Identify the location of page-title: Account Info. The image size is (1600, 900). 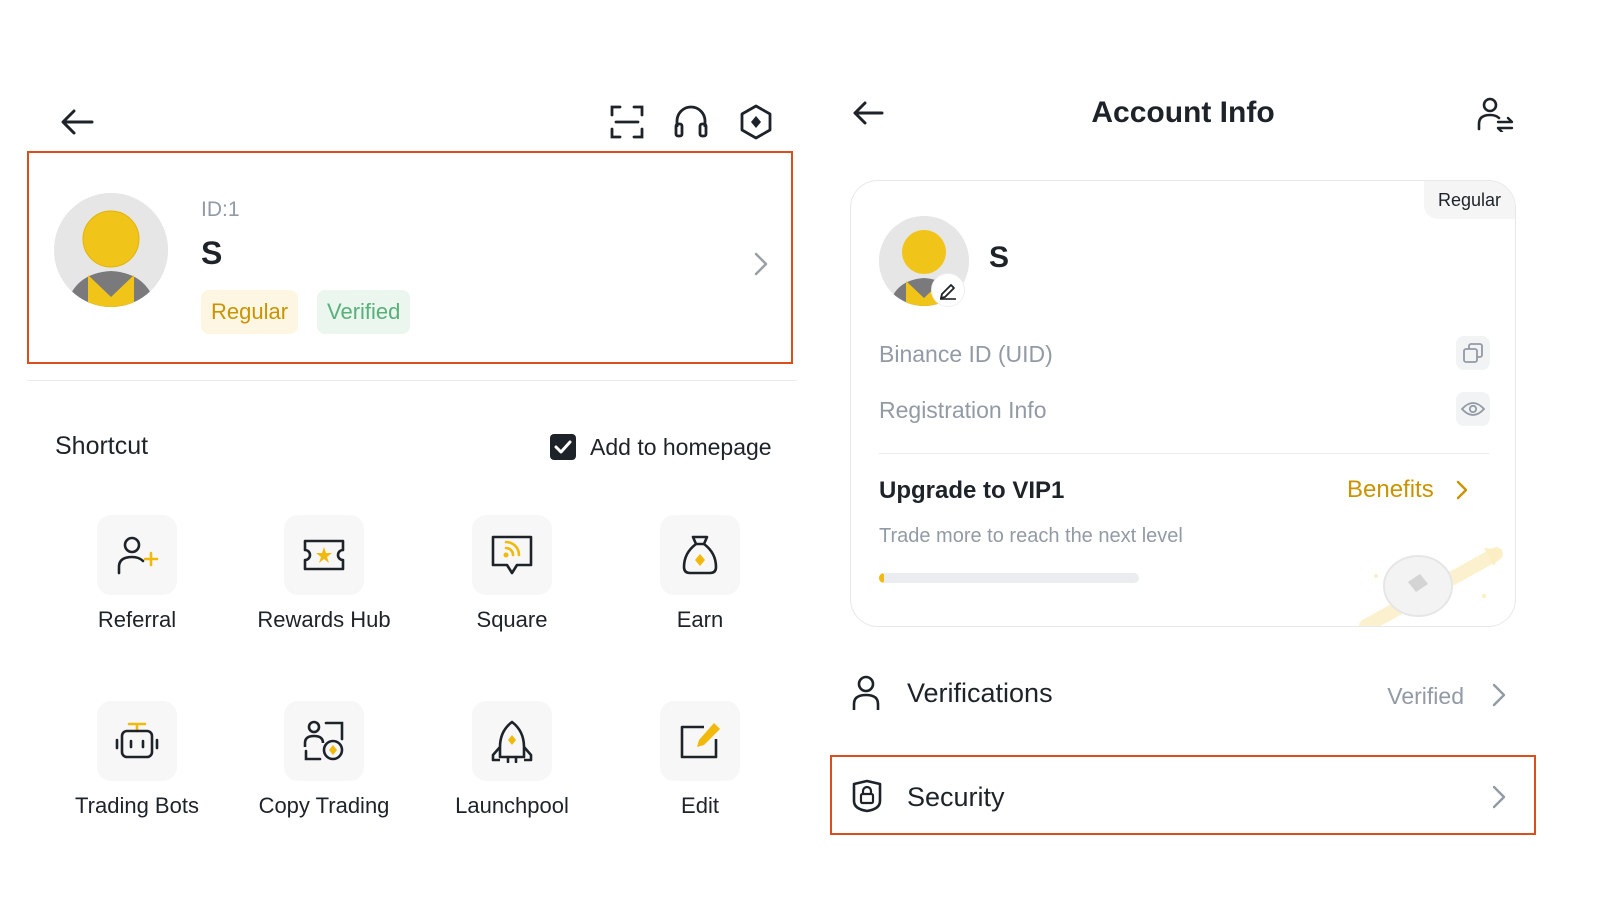
(1183, 112).